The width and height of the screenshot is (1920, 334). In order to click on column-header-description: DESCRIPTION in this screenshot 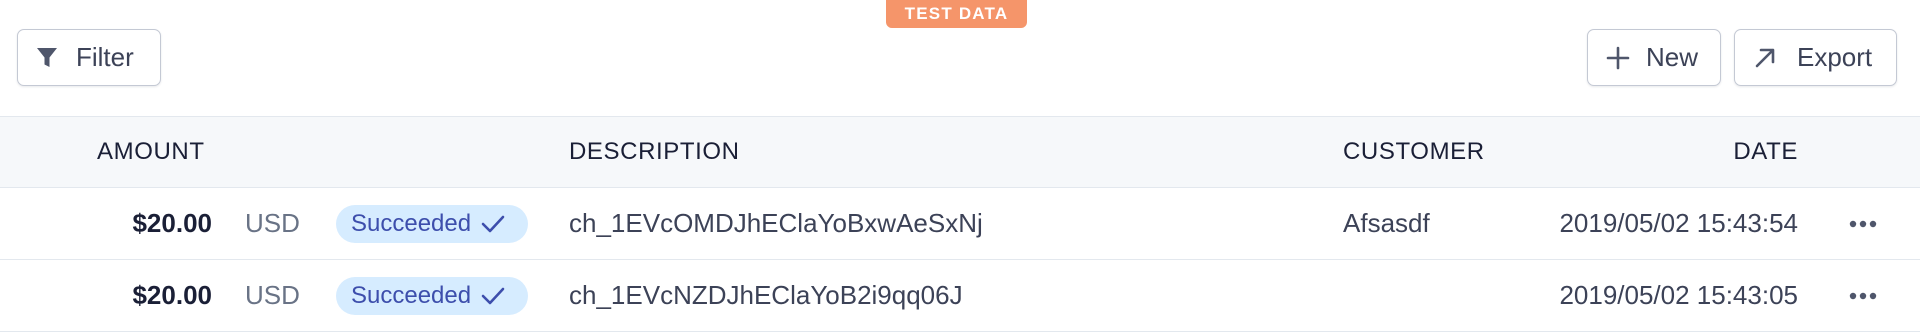, I will do `click(654, 152)`.